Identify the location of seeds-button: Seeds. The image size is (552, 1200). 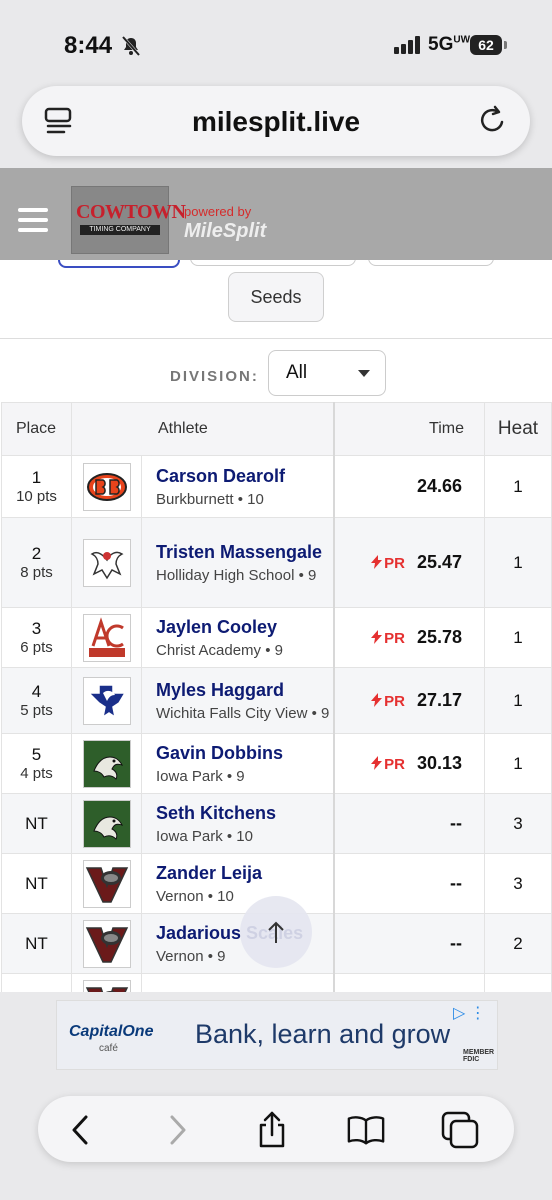
(276, 297).